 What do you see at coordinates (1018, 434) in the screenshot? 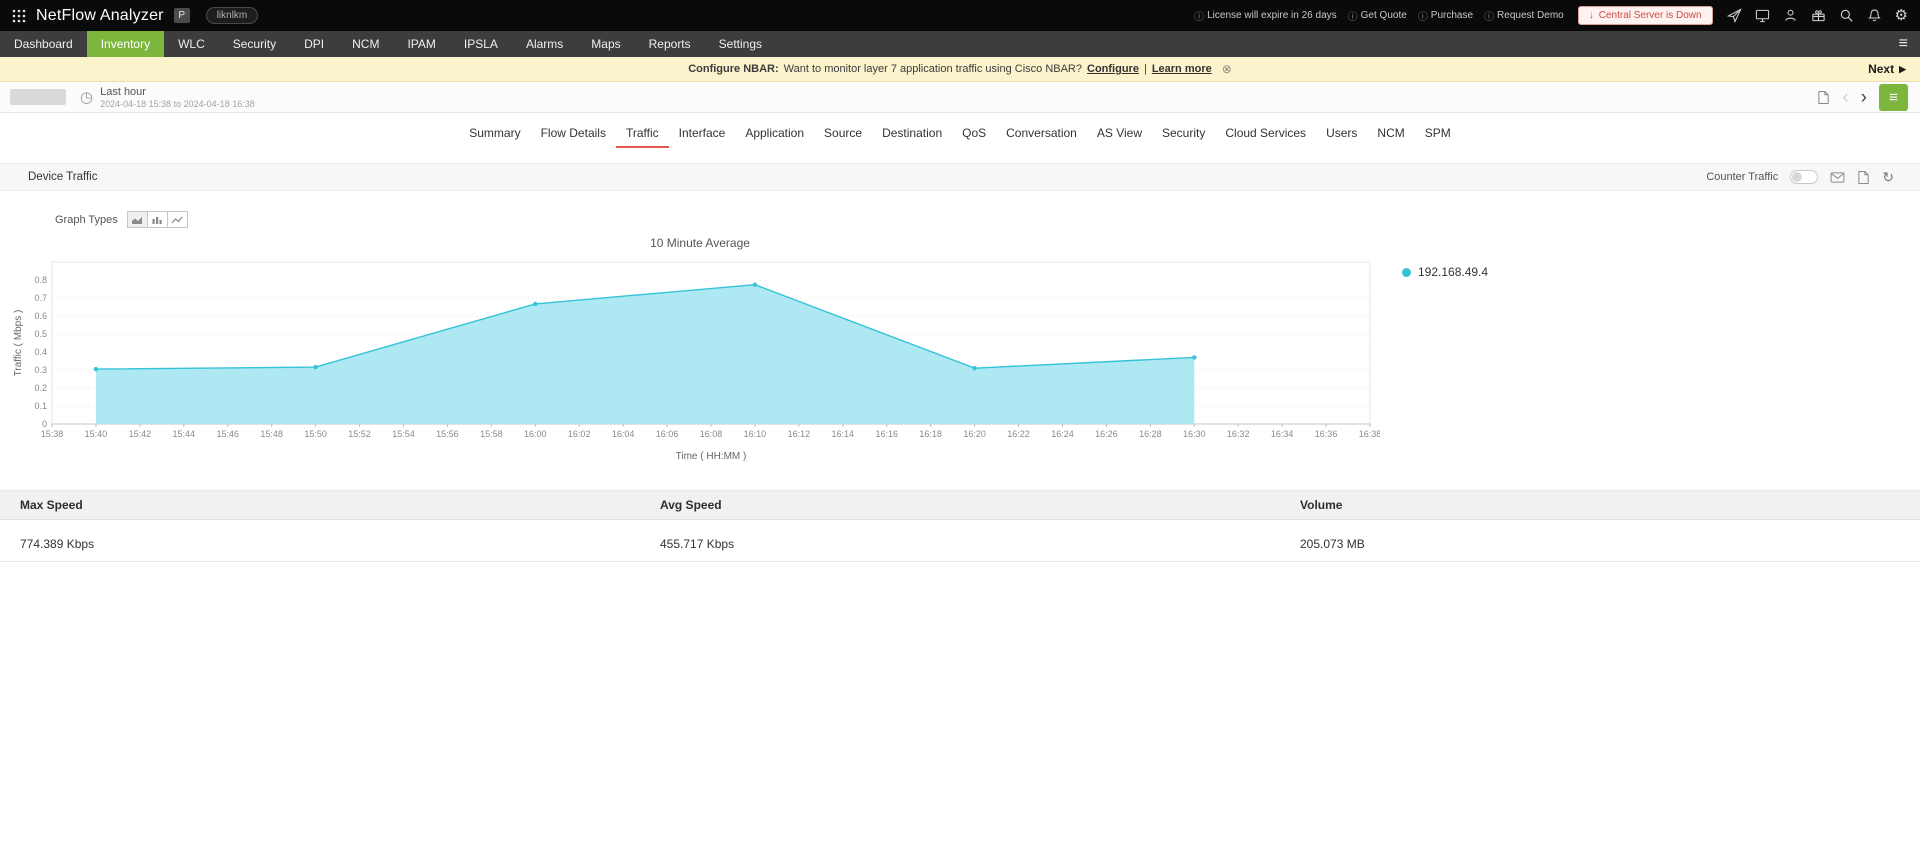
I see `svg-text: 16:22` at bounding box center [1018, 434].